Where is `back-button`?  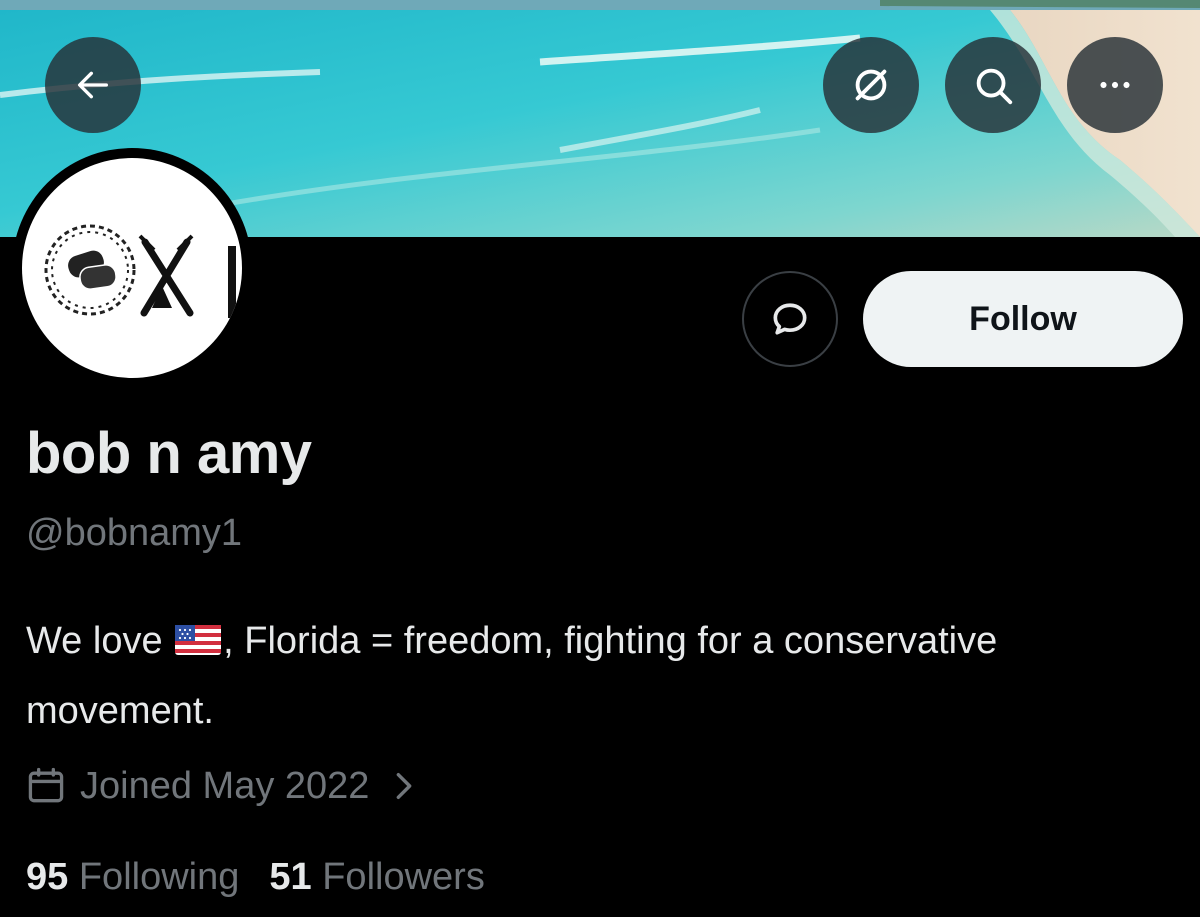 back-button is located at coordinates (93, 85).